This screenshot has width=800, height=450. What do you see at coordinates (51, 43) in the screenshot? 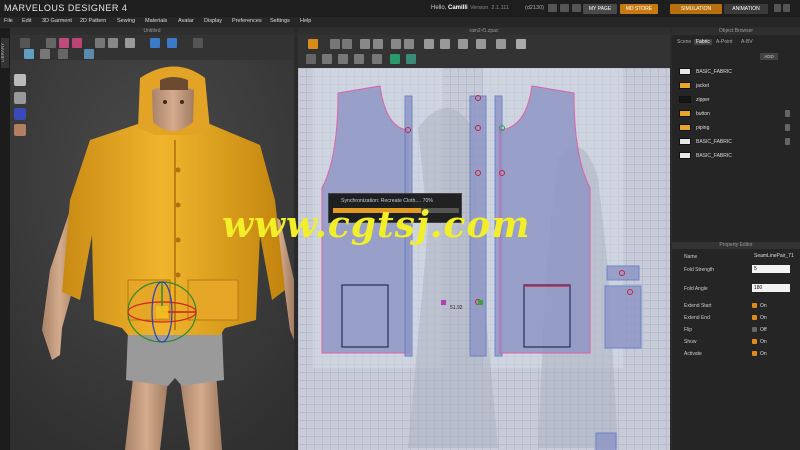
I see `transform-tool-icon` at bounding box center [51, 43].